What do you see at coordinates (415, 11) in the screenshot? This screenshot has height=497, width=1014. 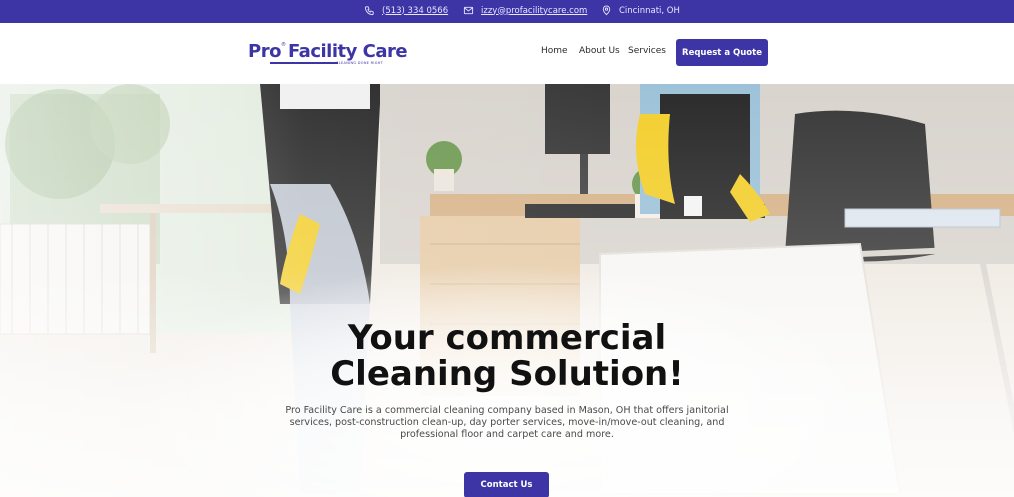 I see `phone-link: (513) 334 0566` at bounding box center [415, 11].